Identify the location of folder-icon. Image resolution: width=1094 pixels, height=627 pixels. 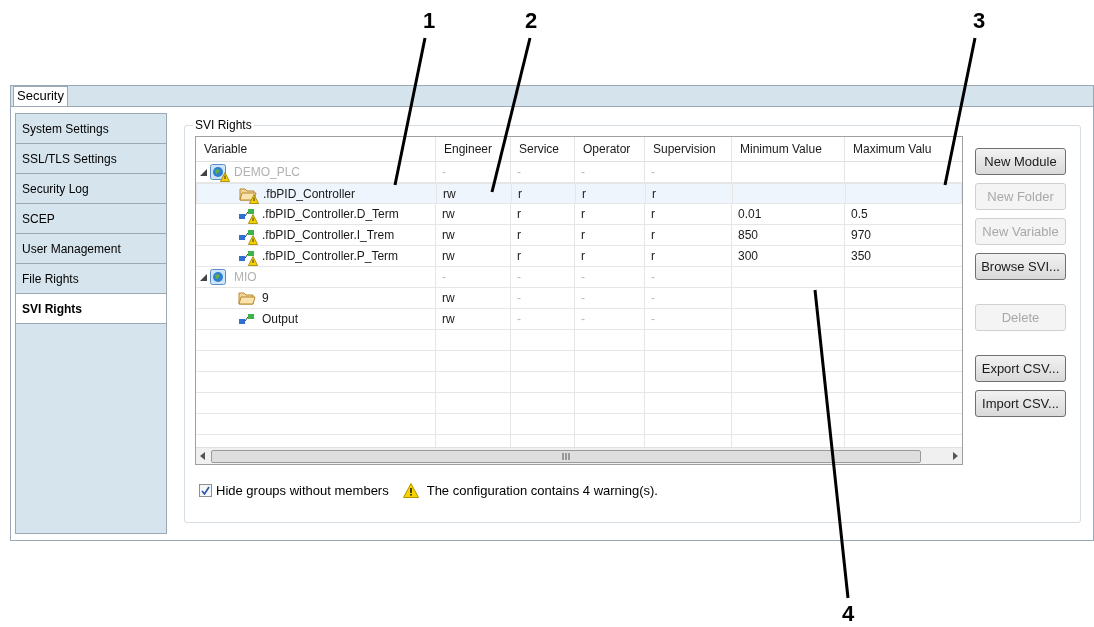
(247, 298).